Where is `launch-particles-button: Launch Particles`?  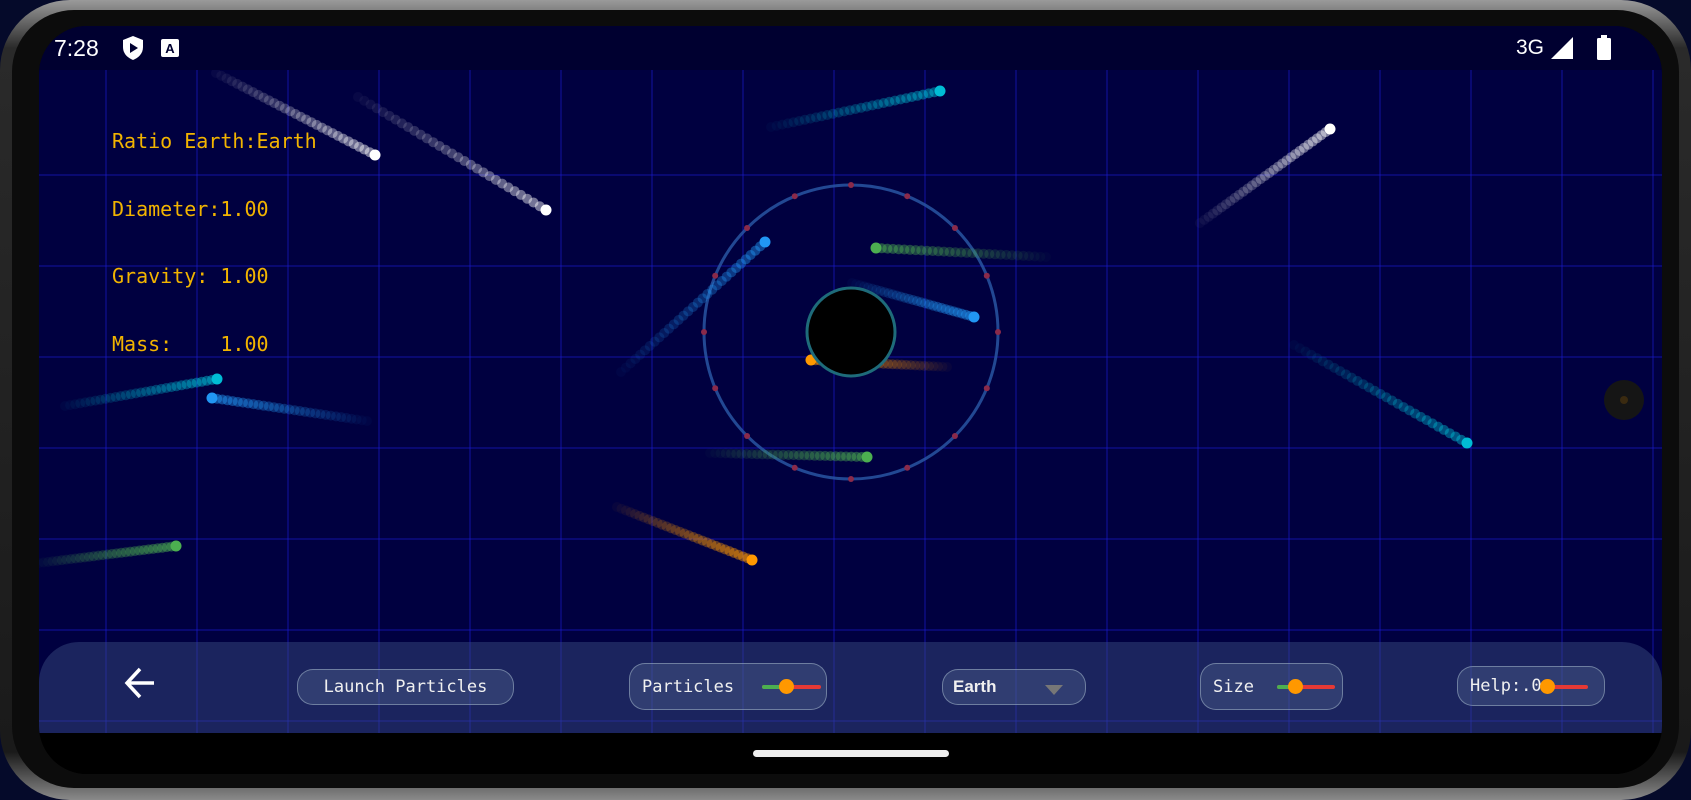
launch-particles-button: Launch Particles is located at coordinates (405, 687).